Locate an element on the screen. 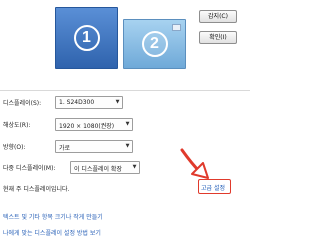 The image size is (320, 250). detect-button: 감지(C) is located at coordinates (218, 16).